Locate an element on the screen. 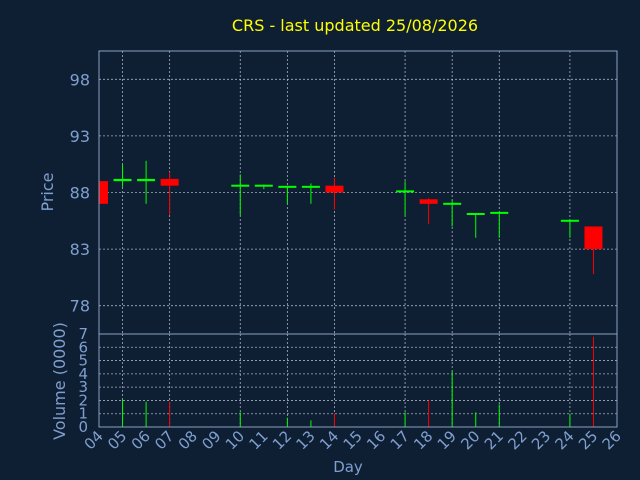  chart-title: CRS - last updated 25/08/2026 is located at coordinates (355, 25).